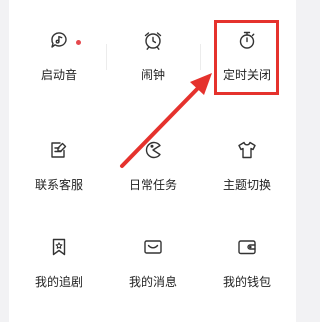  Describe the element at coordinates (78, 42) in the screenshot. I see `notification-badge` at that location.